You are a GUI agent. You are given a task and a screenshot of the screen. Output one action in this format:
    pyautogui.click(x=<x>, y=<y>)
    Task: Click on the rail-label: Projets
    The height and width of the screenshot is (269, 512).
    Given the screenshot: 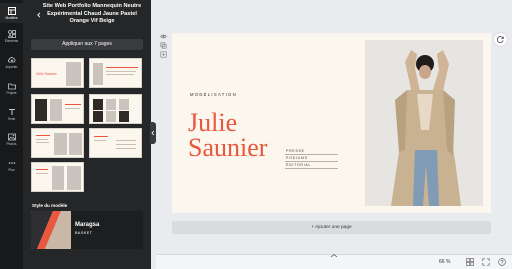 What is the action you would take?
    pyautogui.click(x=11, y=93)
    